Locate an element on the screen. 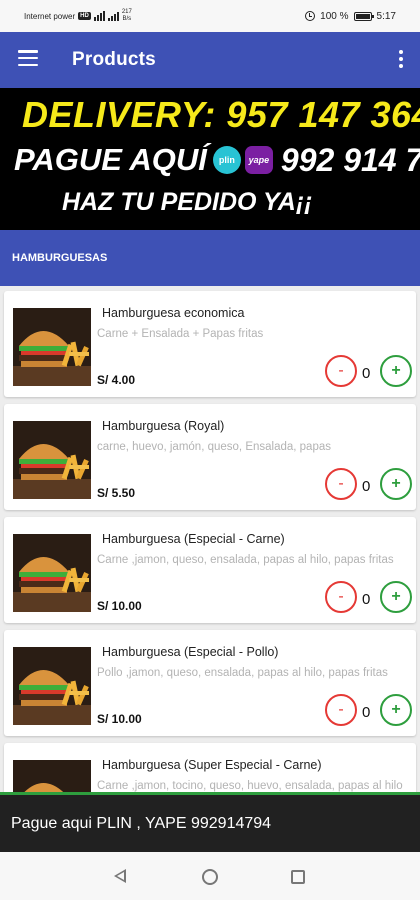 The height and width of the screenshot is (900, 420). recents-icon is located at coordinates (298, 877).